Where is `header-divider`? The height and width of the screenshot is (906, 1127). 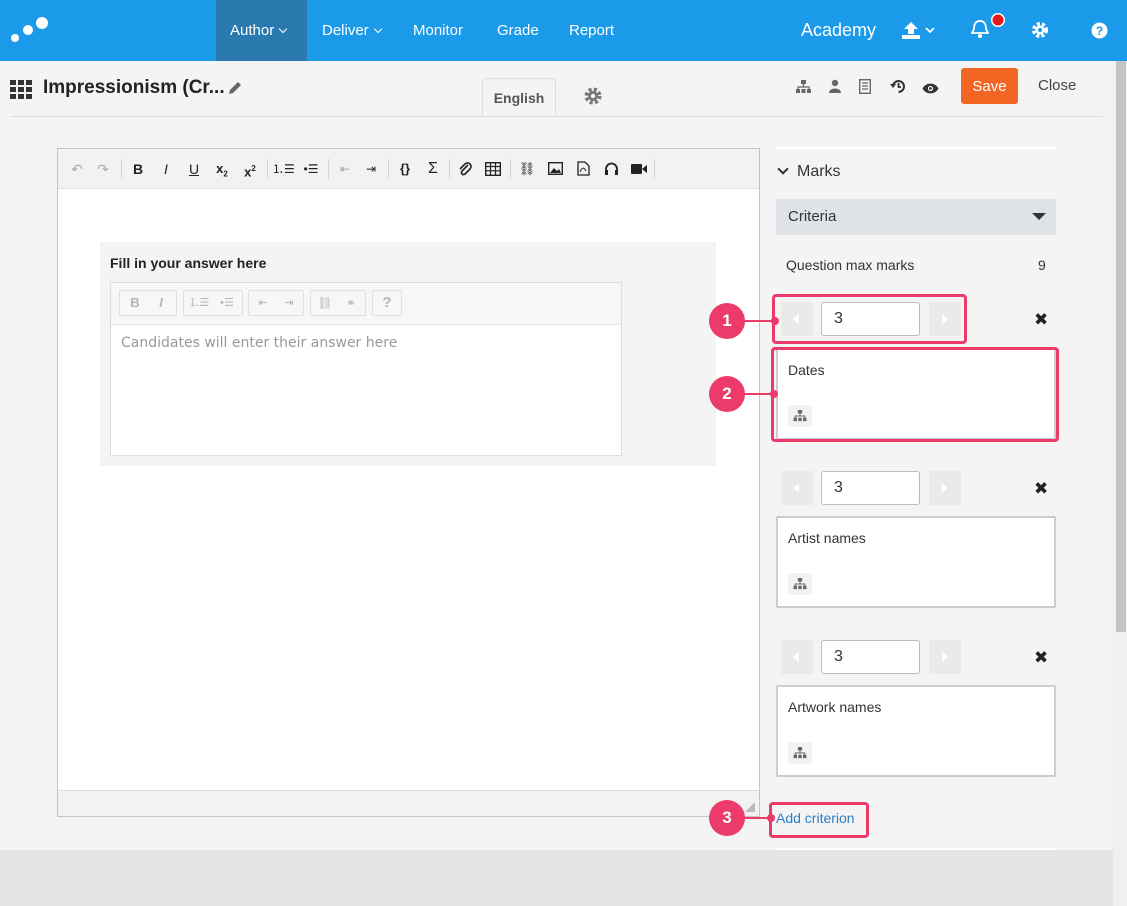
header-divider is located at coordinates (556, 116).